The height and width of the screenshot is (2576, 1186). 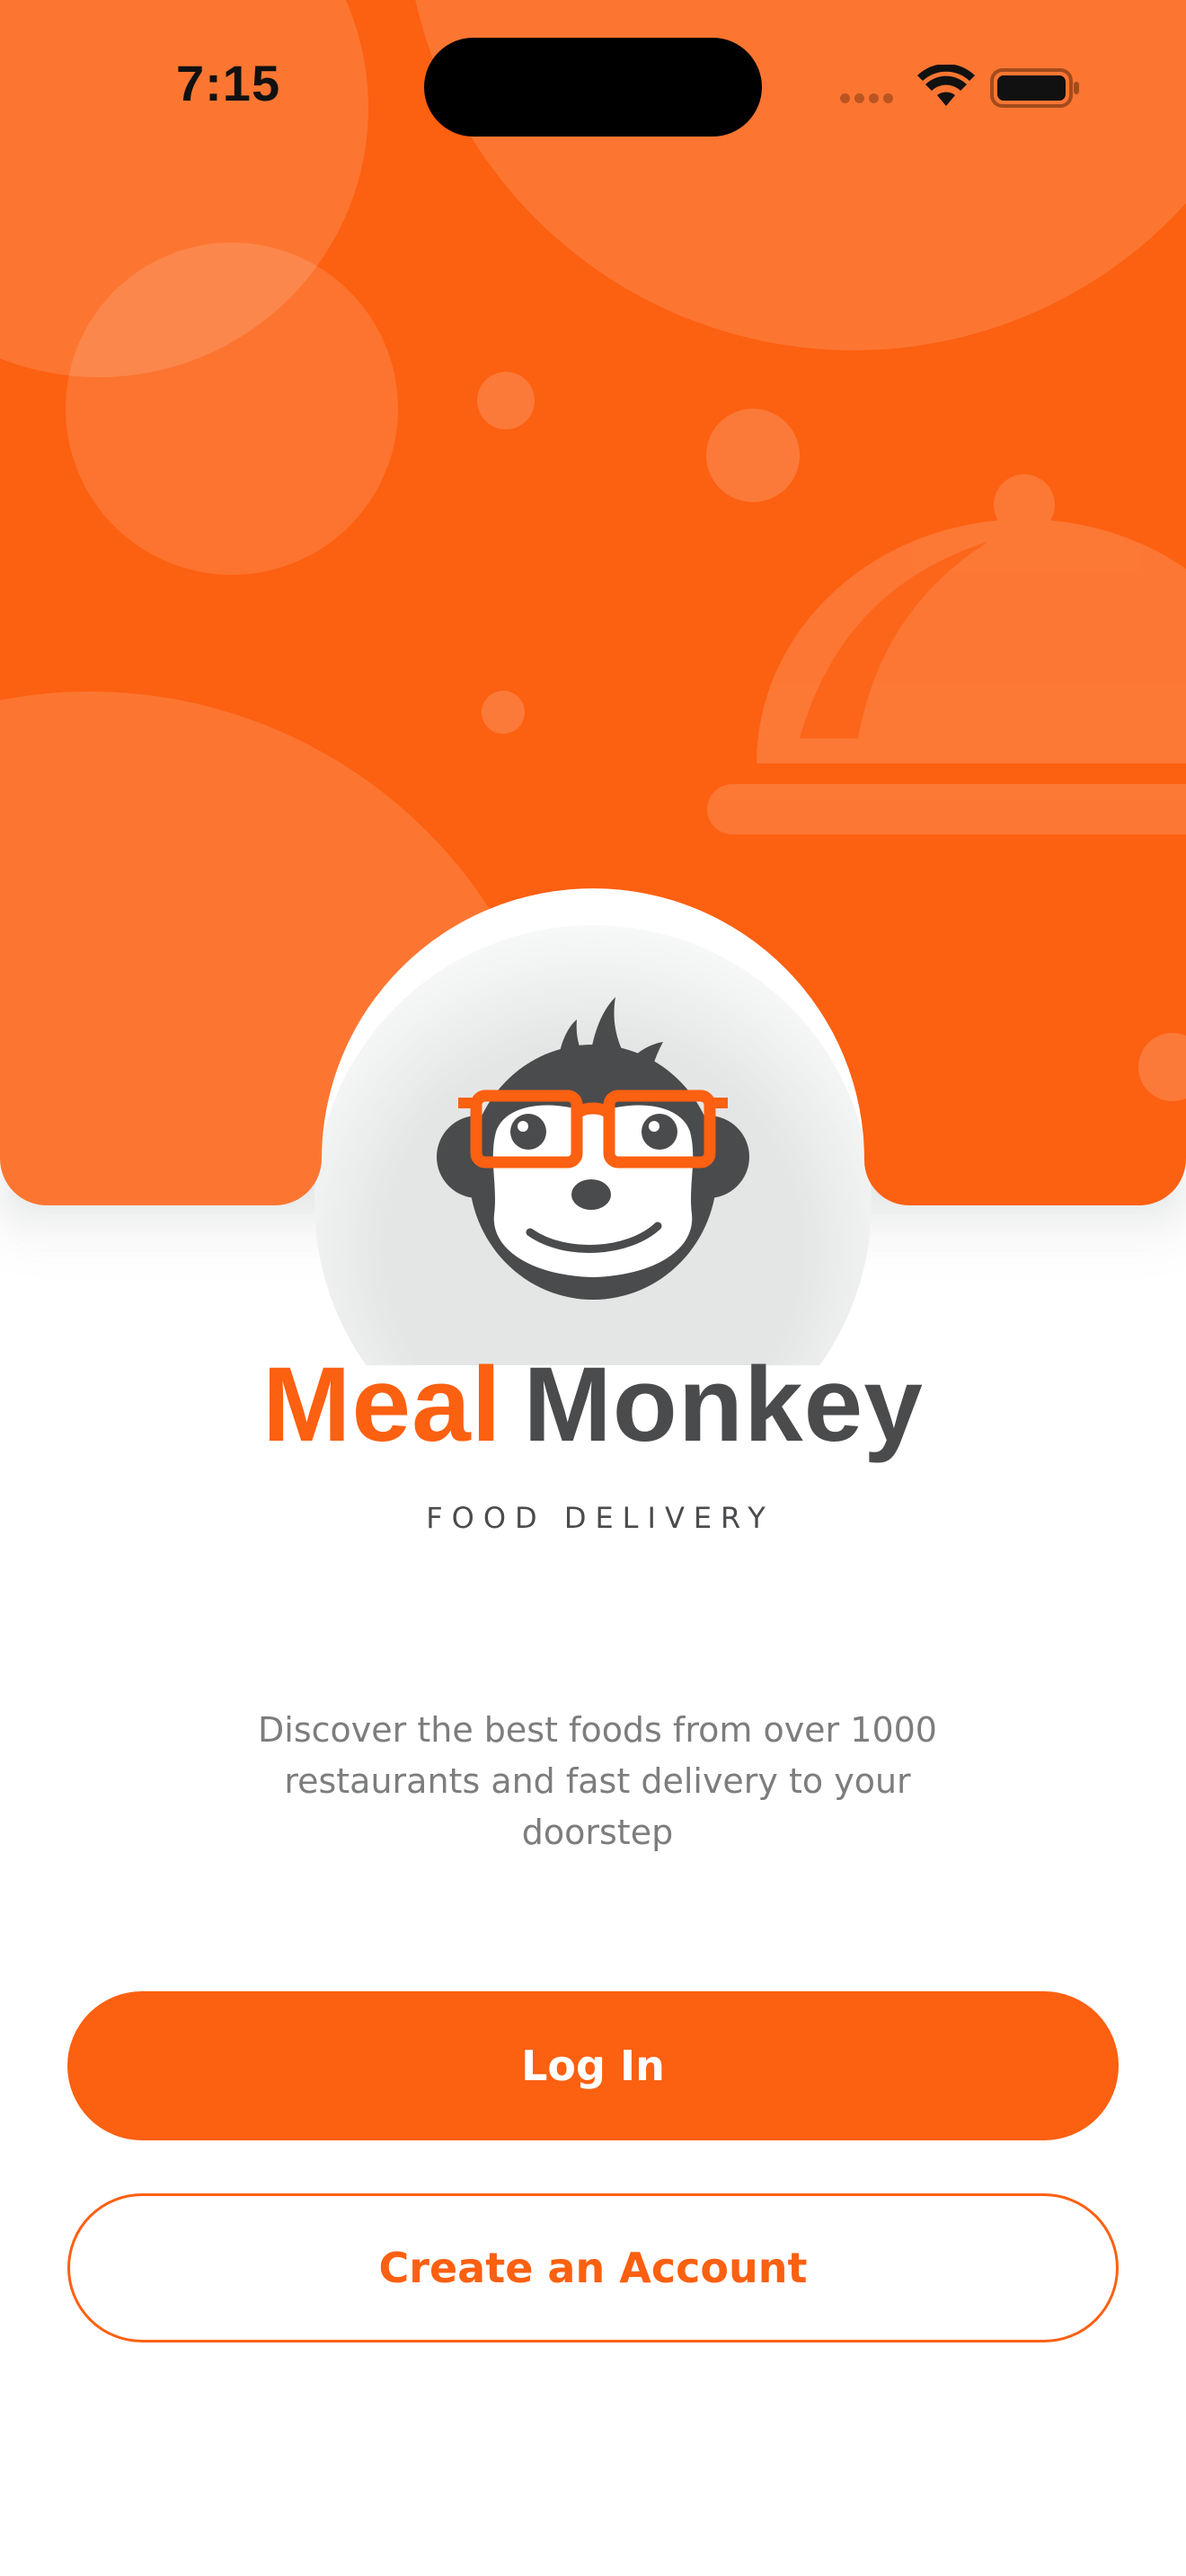 I want to click on dynamic-island, so click(x=593, y=87).